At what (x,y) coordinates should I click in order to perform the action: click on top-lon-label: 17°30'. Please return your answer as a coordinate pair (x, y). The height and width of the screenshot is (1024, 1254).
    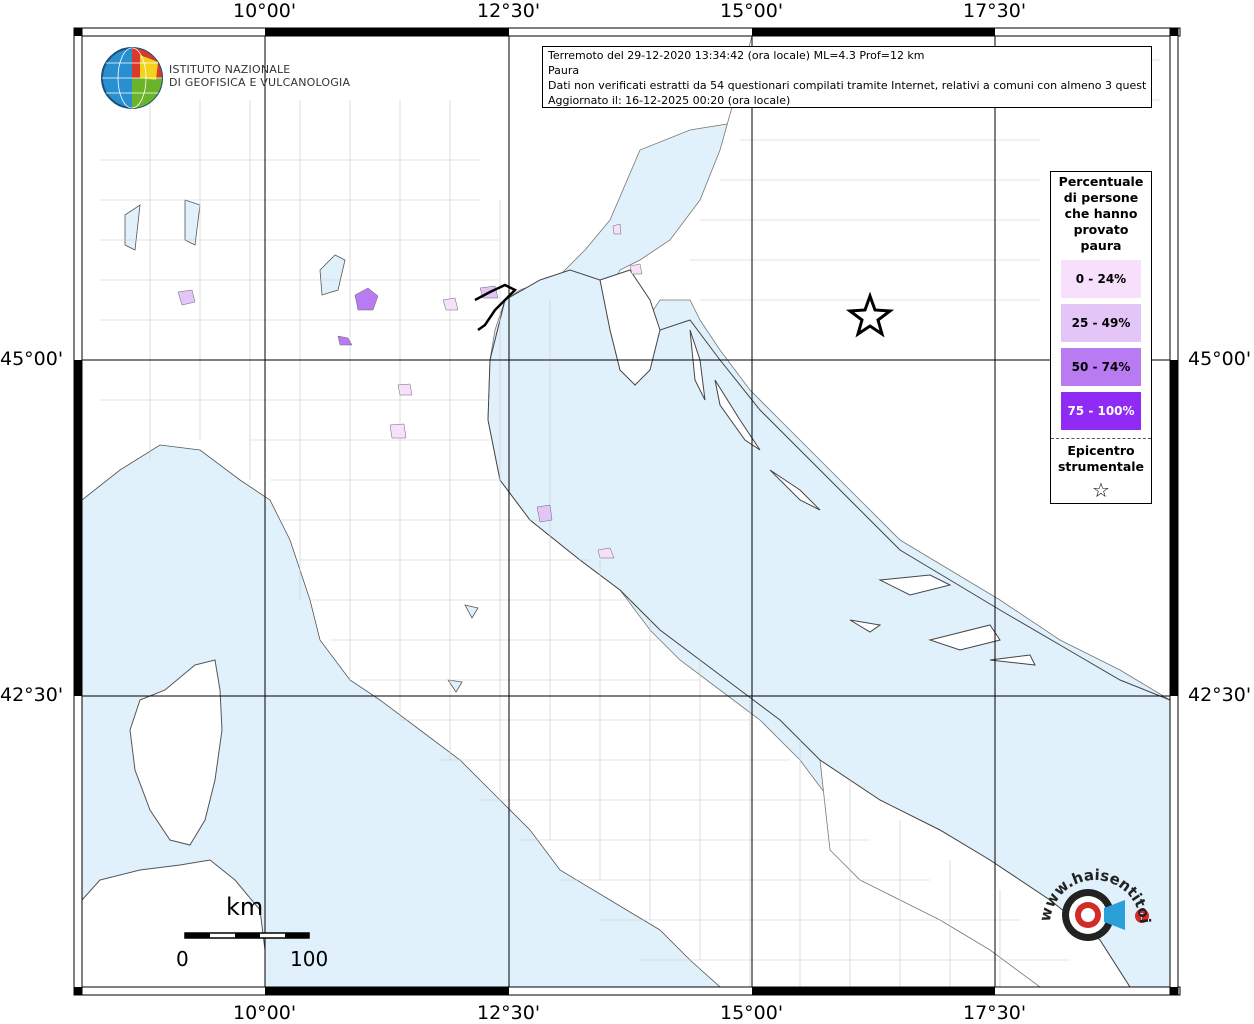
    Looking at the image, I should click on (995, 11).